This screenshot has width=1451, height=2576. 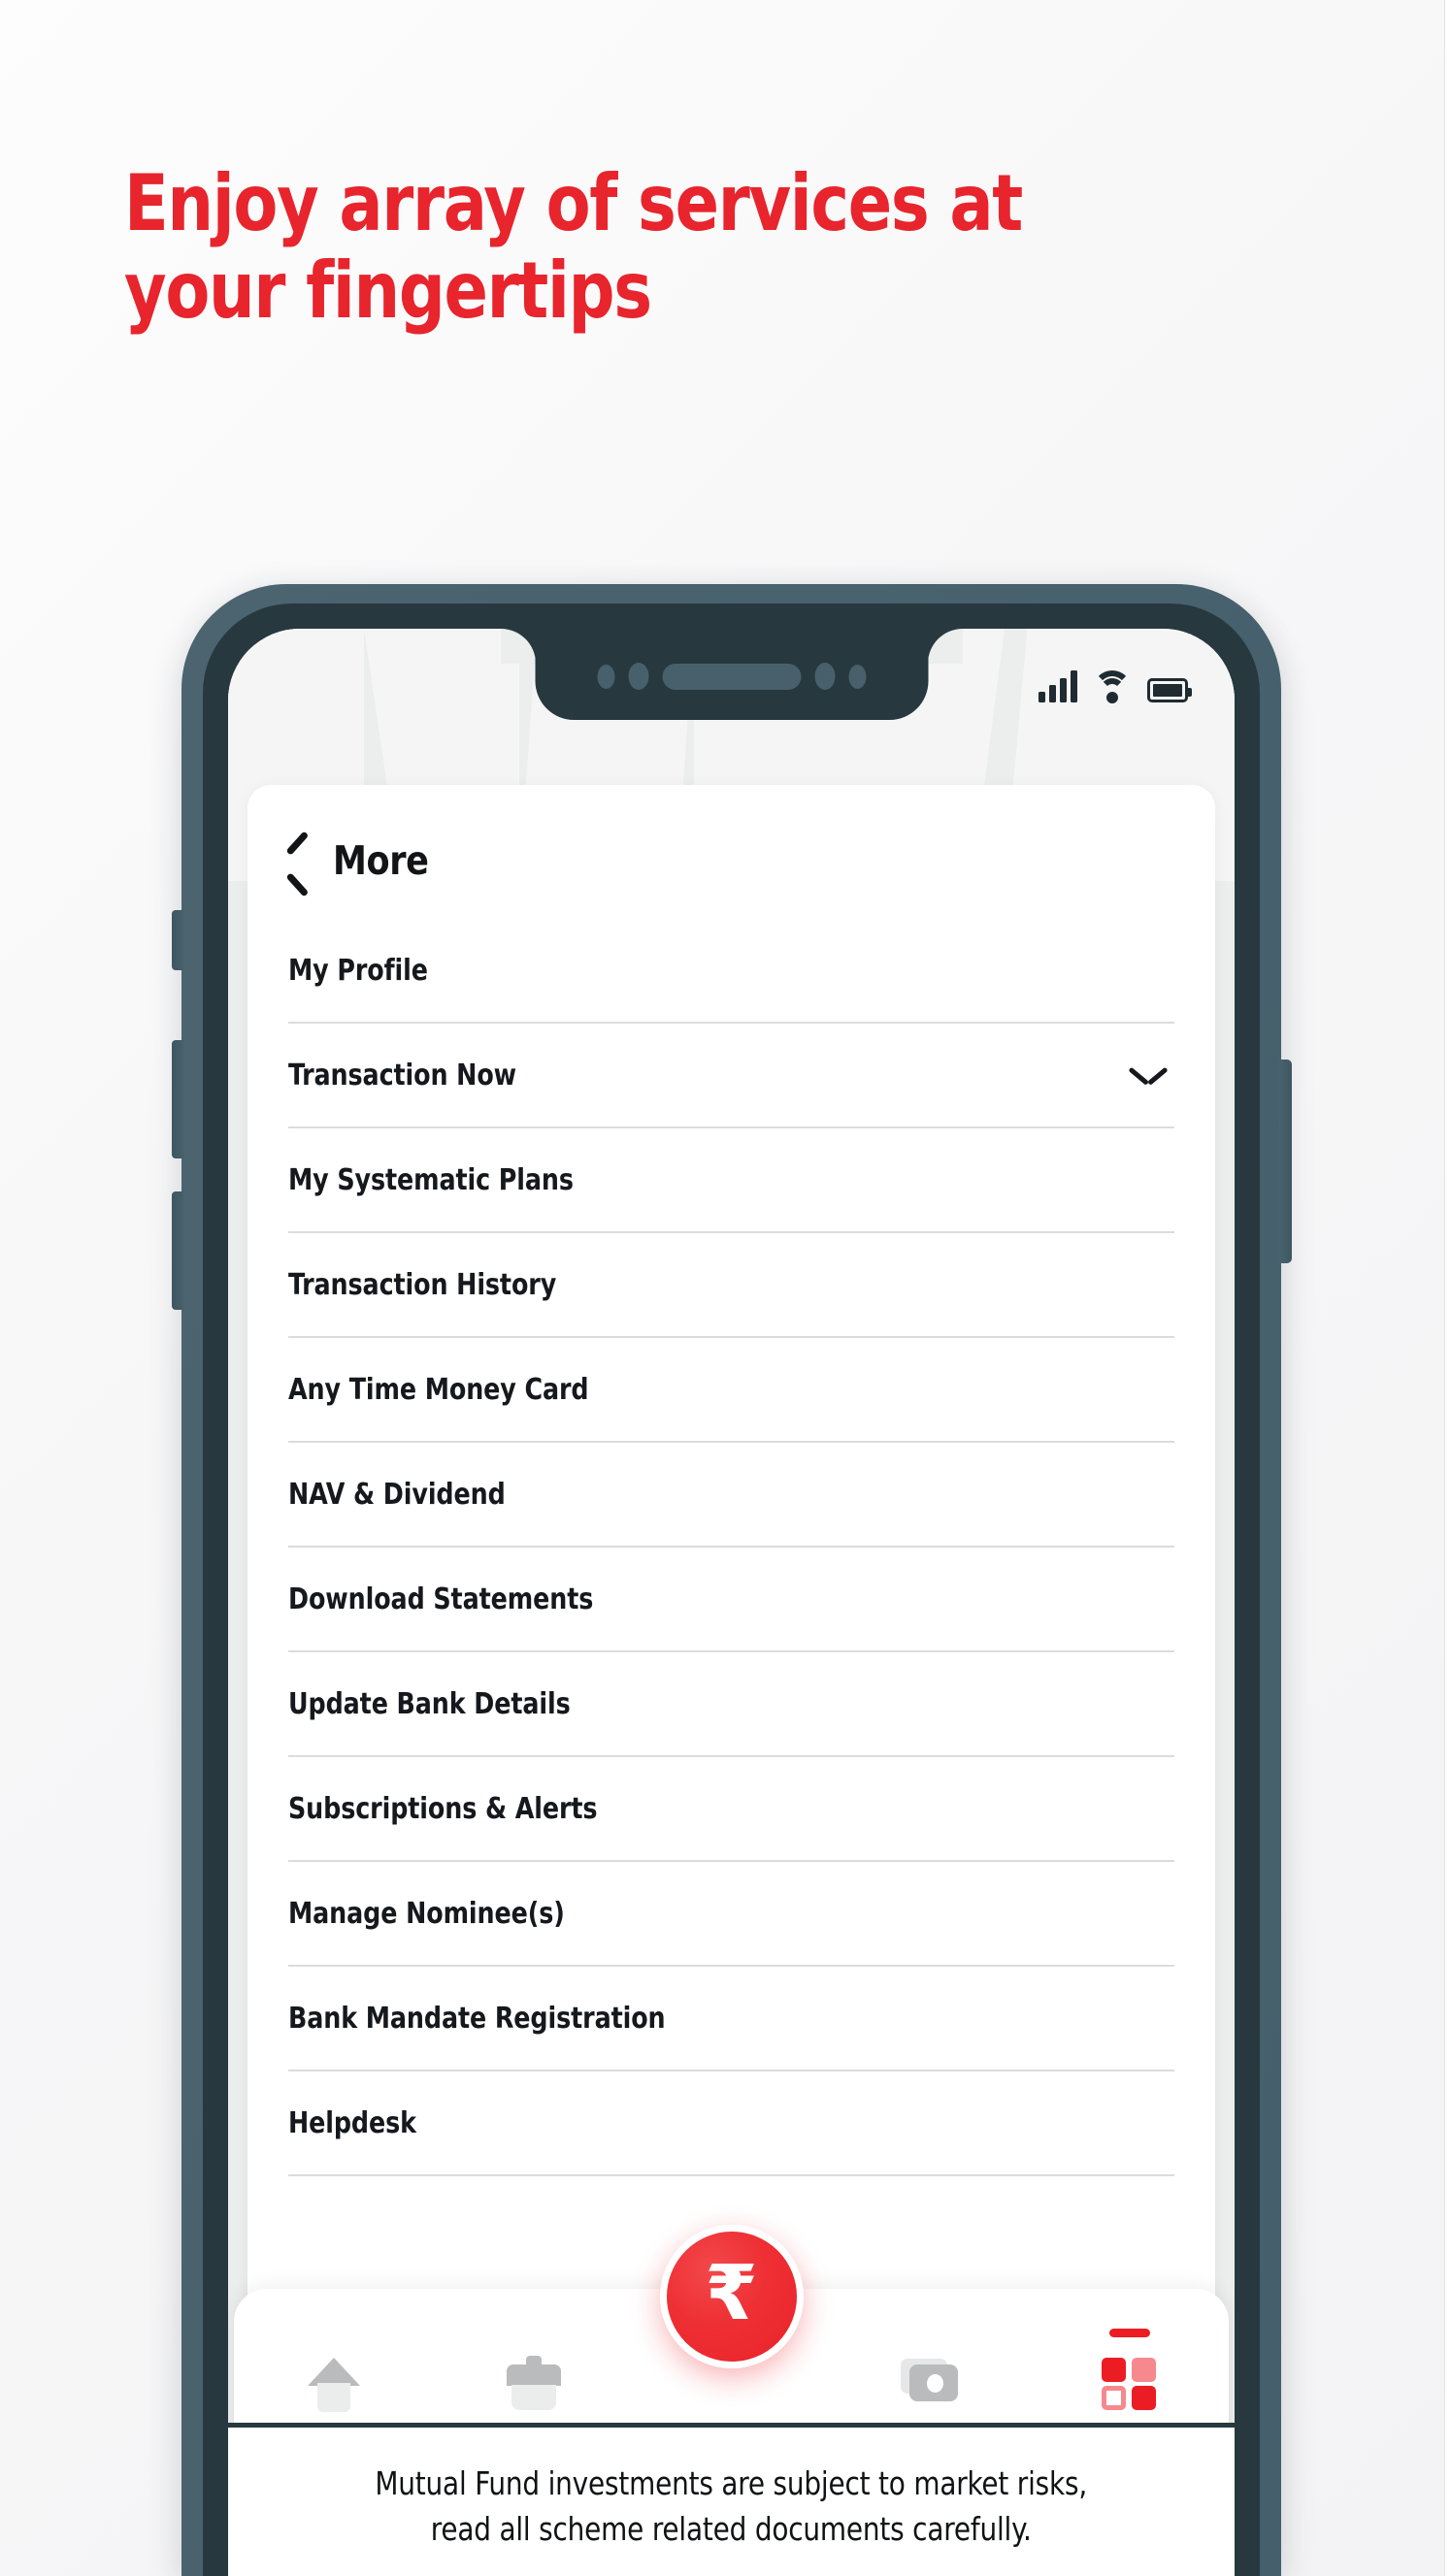 What do you see at coordinates (731, 971) in the screenshot?
I see `menu-item-my-profile: My Profile` at bounding box center [731, 971].